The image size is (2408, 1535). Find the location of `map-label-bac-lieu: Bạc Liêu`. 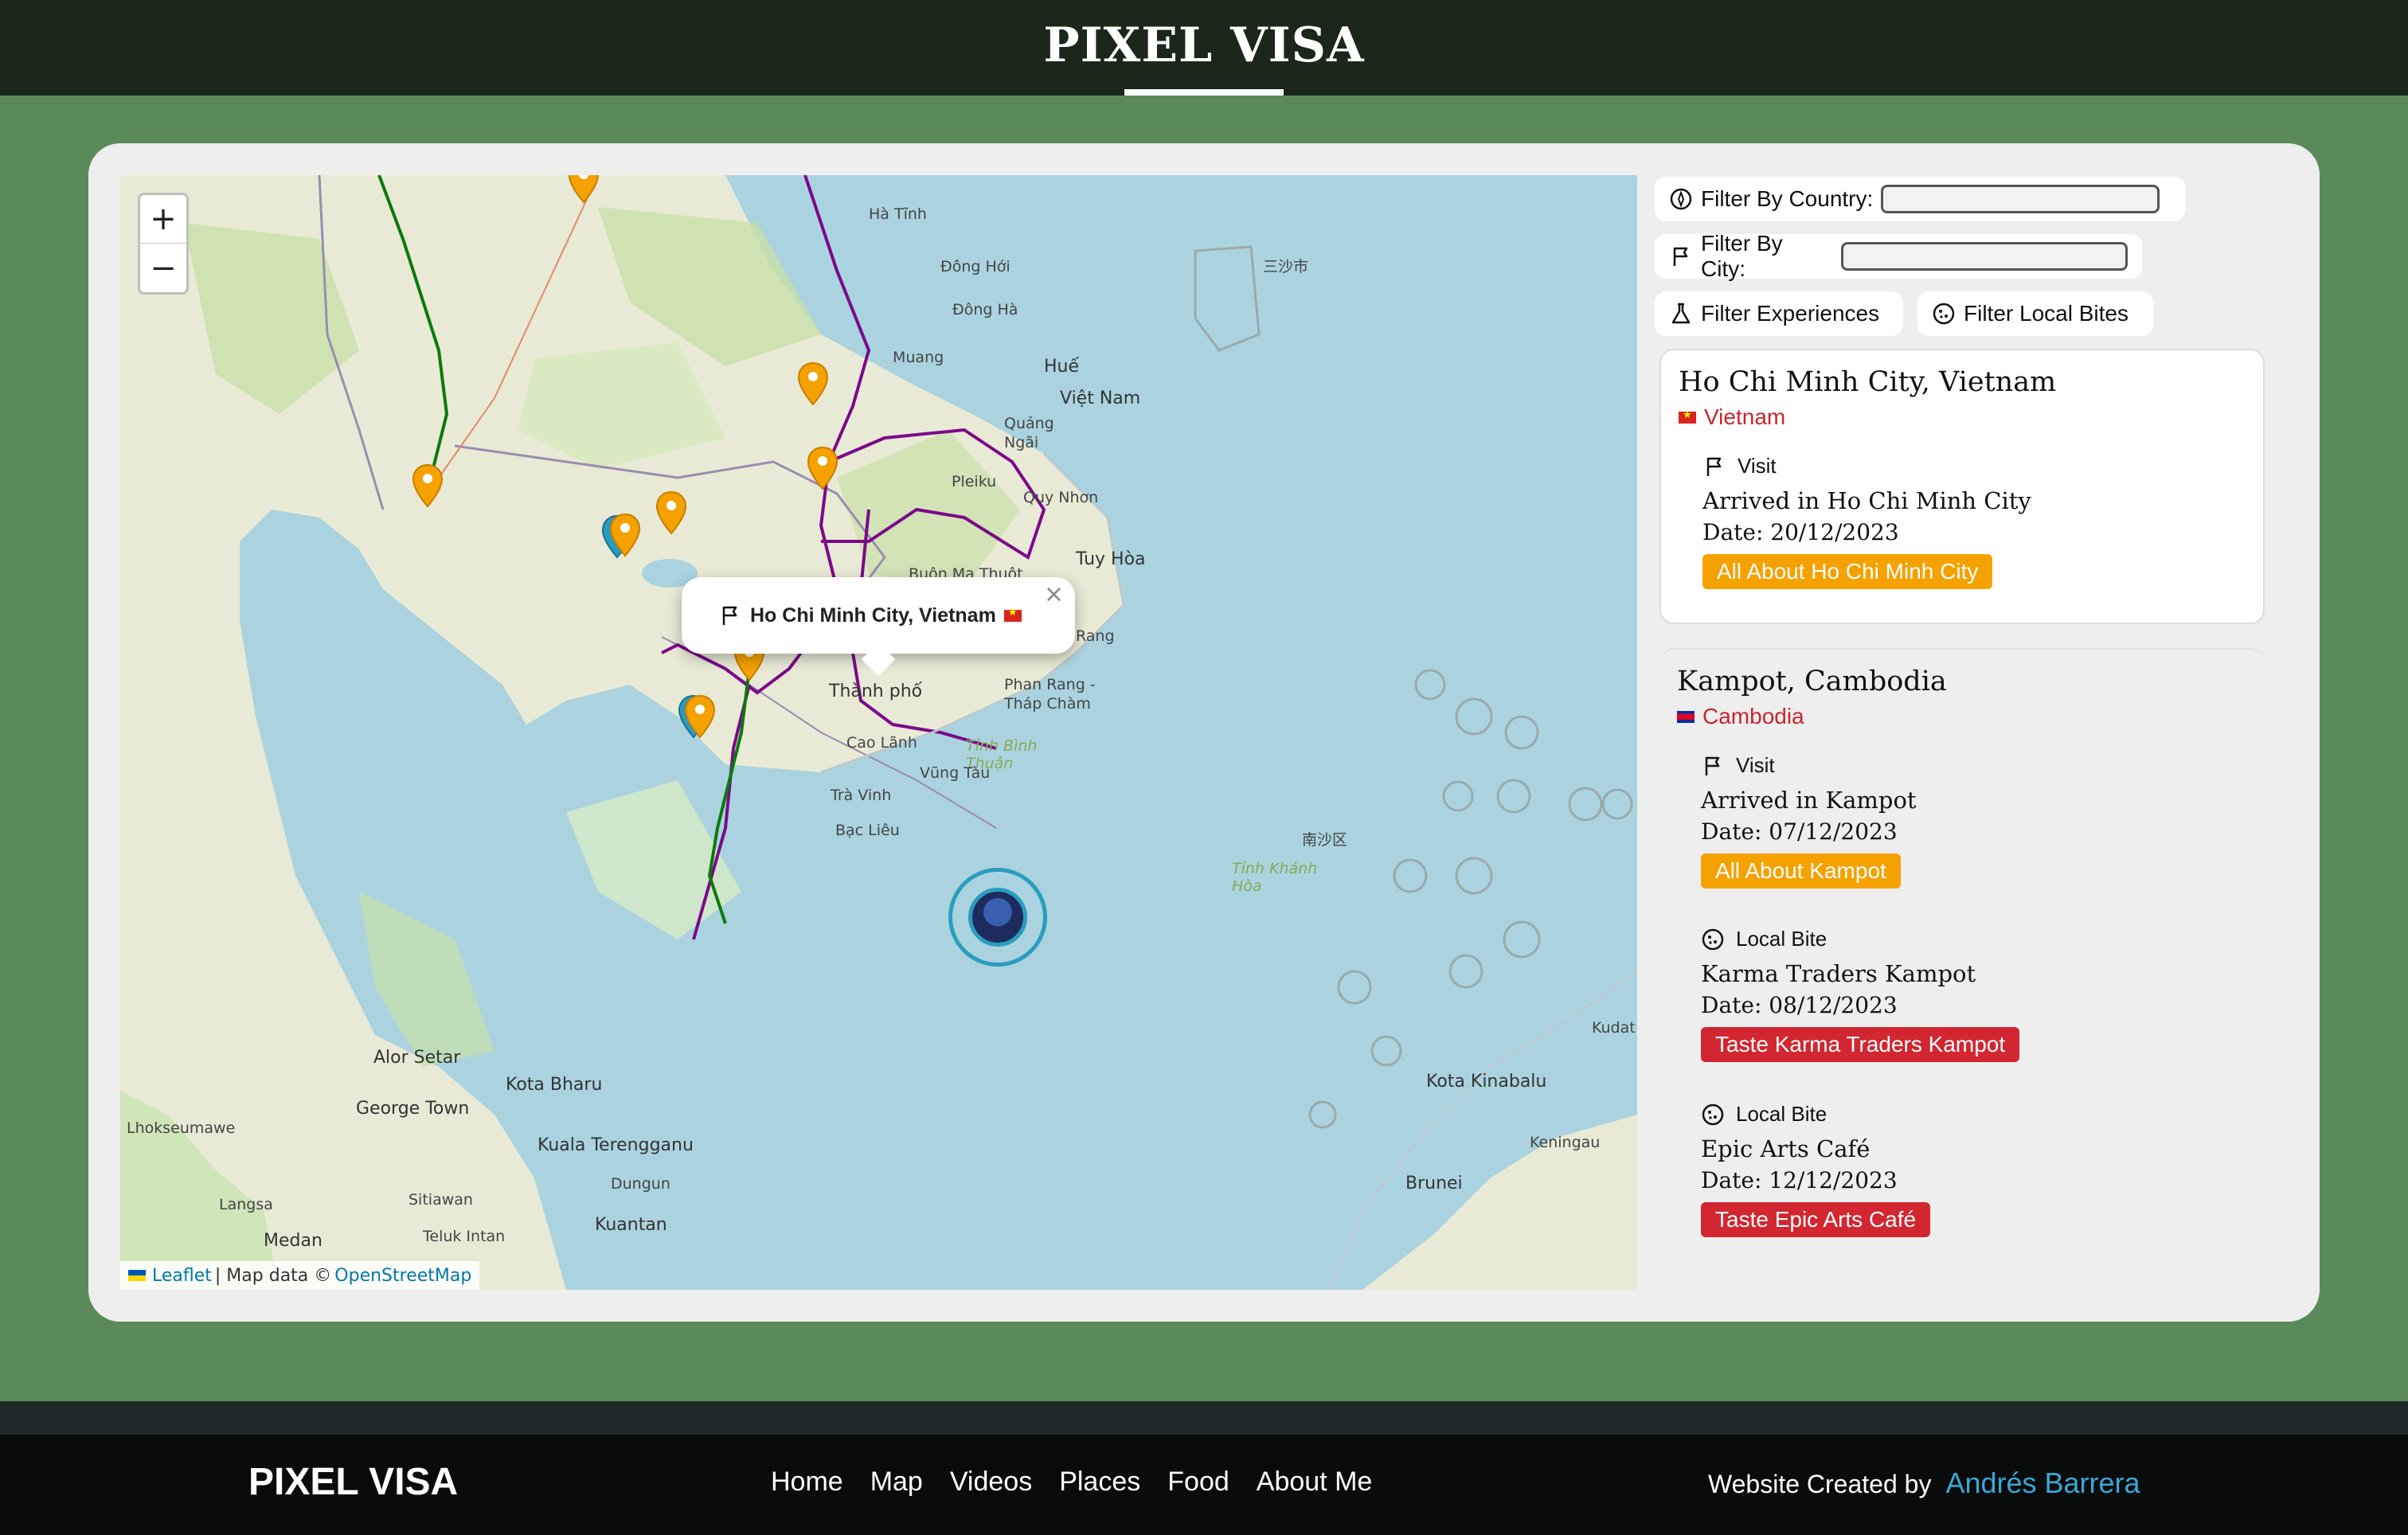

map-label-bac-lieu: Bạc Liêu is located at coordinates (867, 830).